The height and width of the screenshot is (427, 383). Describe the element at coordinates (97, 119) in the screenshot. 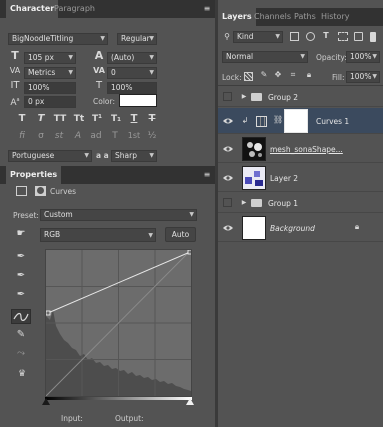

I see `superscript-button: T¹` at that location.